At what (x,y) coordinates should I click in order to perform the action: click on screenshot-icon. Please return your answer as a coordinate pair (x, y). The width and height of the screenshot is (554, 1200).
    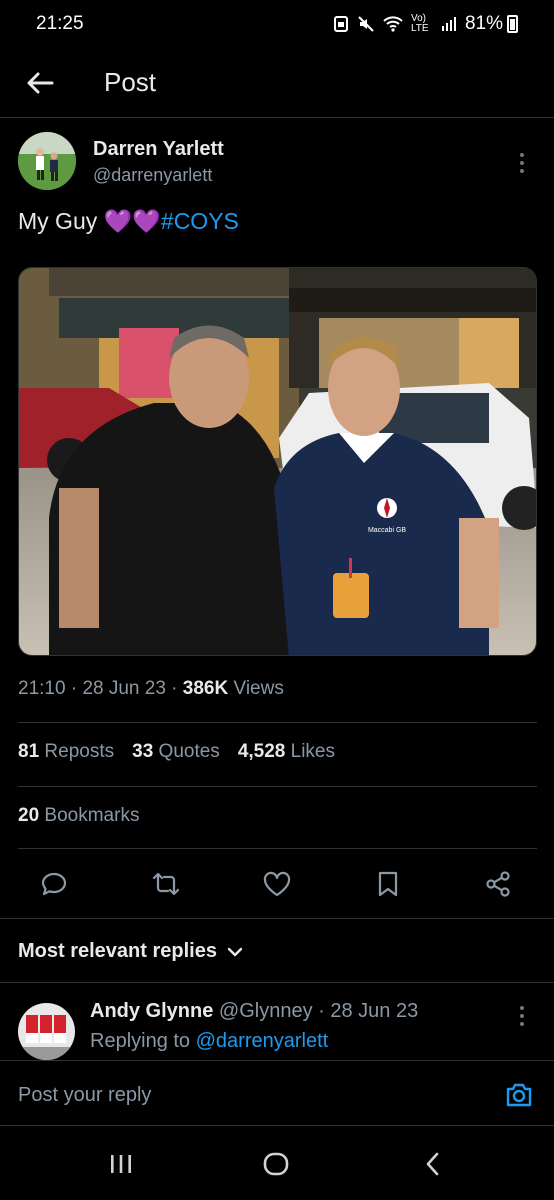
    Looking at the image, I should click on (340, 24).